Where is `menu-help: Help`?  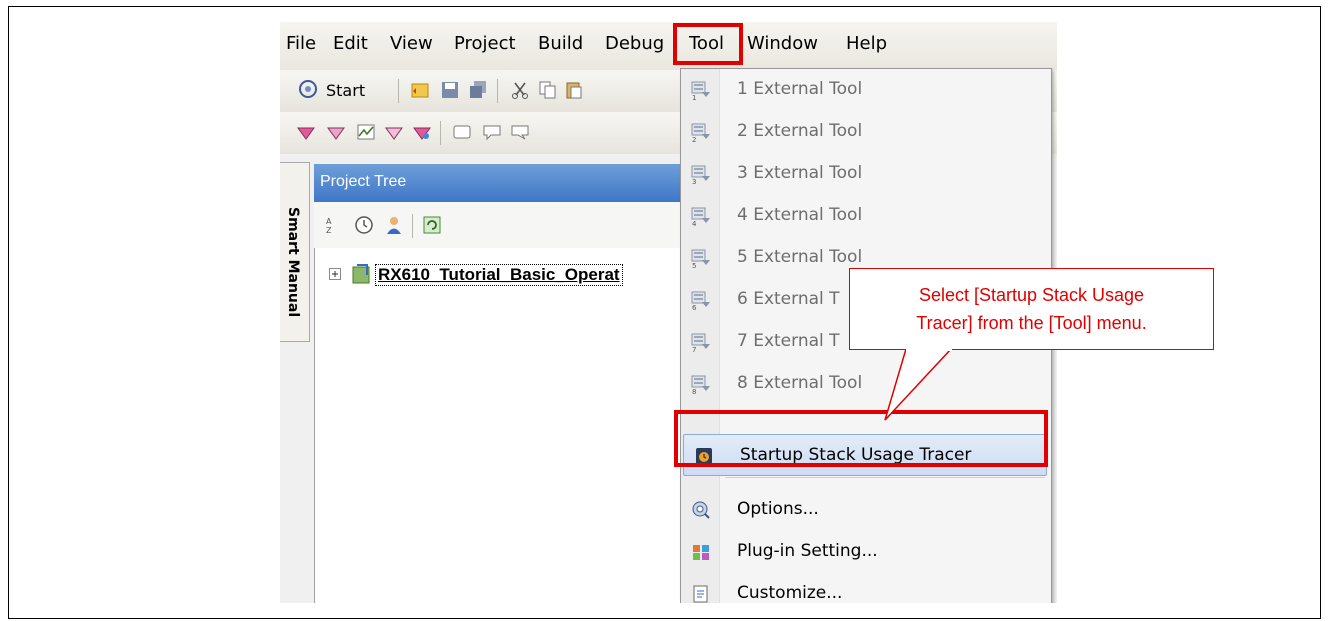 menu-help: Help is located at coordinates (866, 43).